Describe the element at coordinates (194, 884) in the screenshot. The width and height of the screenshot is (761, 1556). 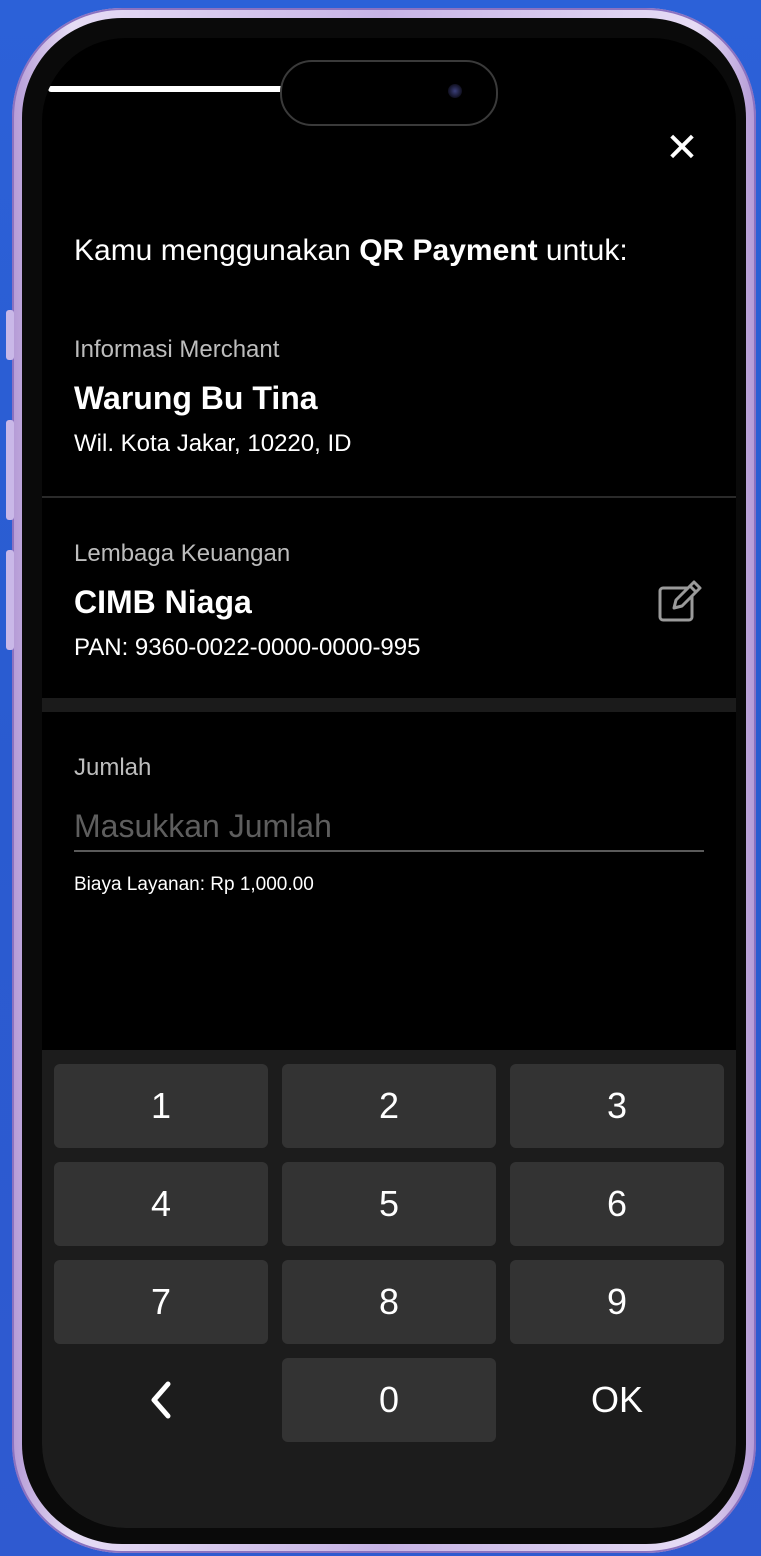
I see `service-fee: Biaya Layanan: Rp 1,000.00` at that location.